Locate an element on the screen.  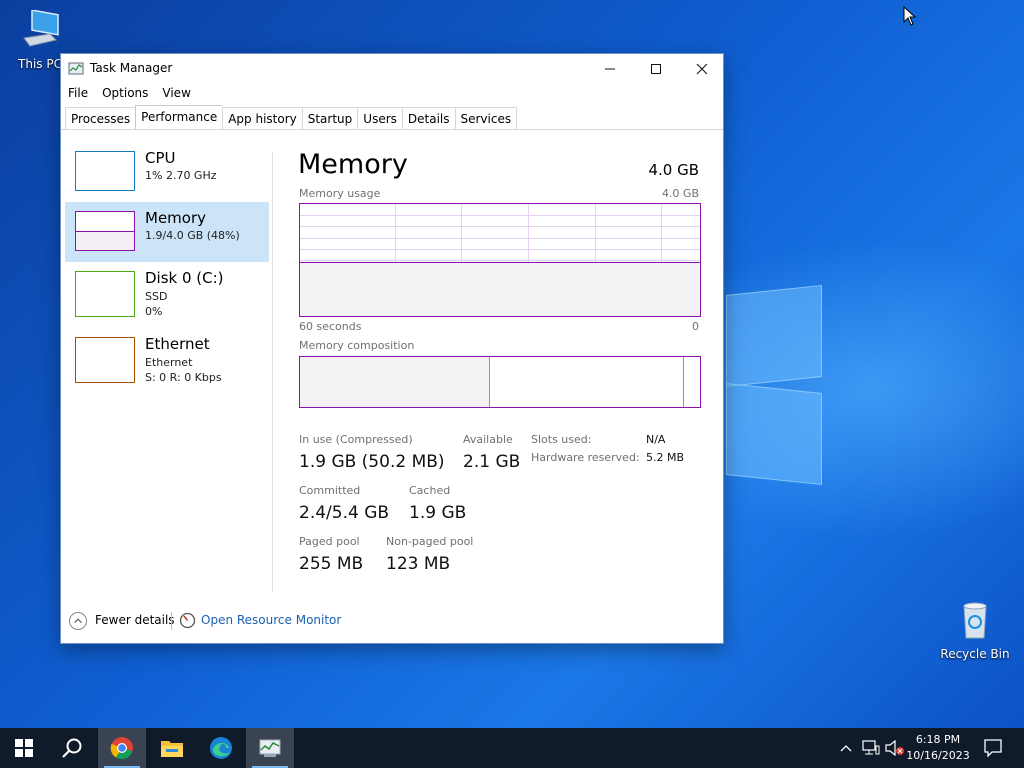
memory-usage-fill is located at coordinates (500, 289).